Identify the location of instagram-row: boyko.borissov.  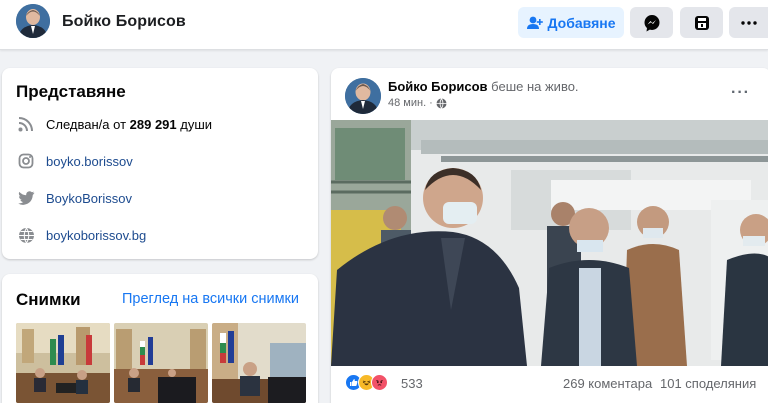
(74, 161).